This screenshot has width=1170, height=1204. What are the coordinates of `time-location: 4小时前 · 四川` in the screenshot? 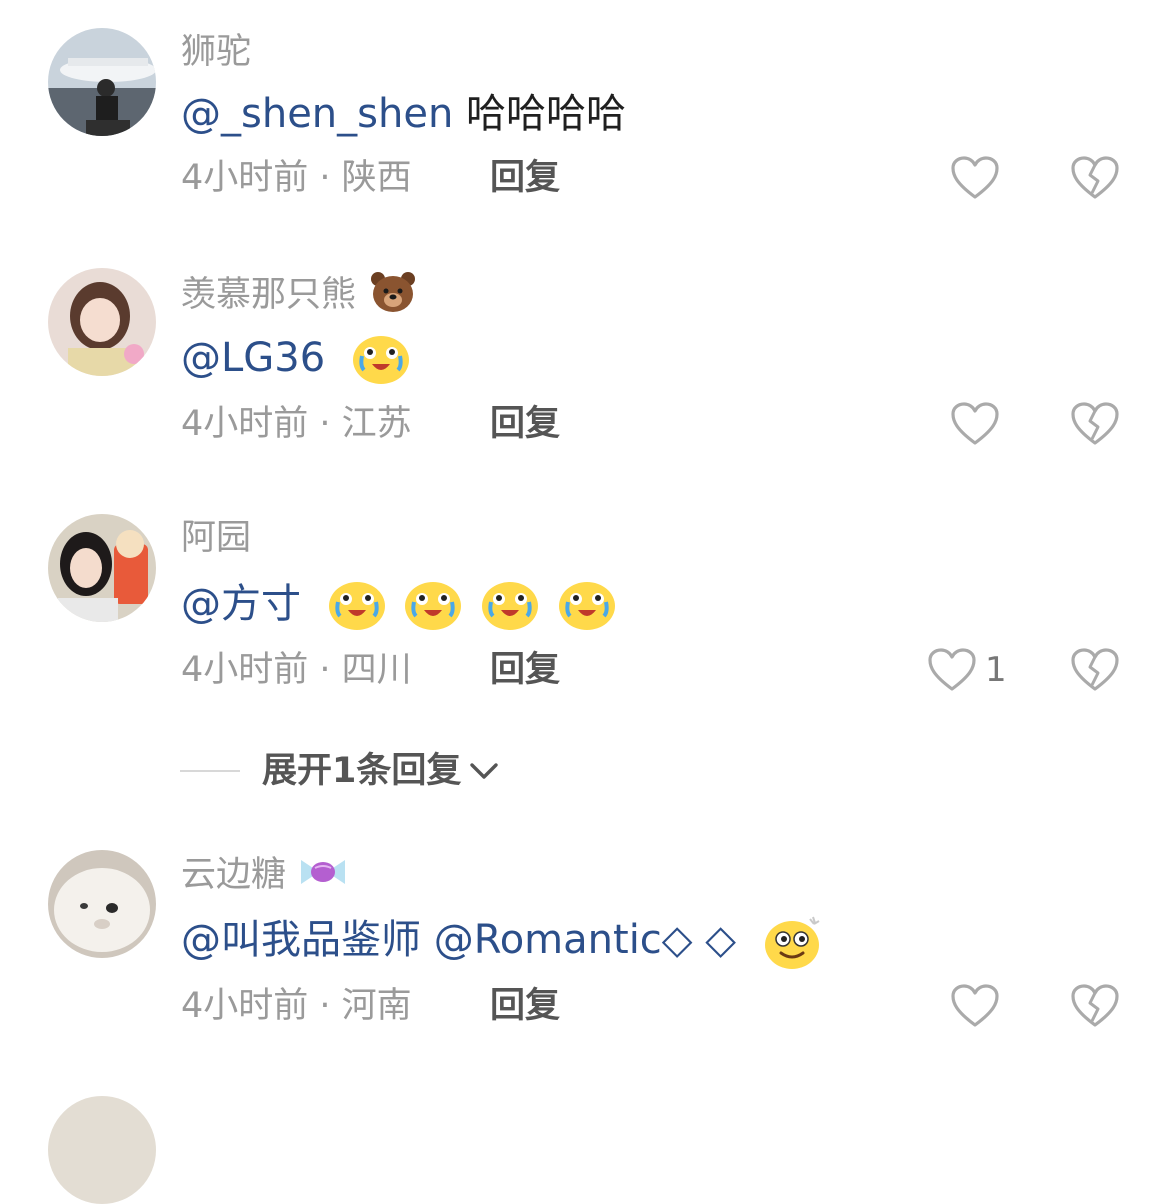 It's located at (296, 670).